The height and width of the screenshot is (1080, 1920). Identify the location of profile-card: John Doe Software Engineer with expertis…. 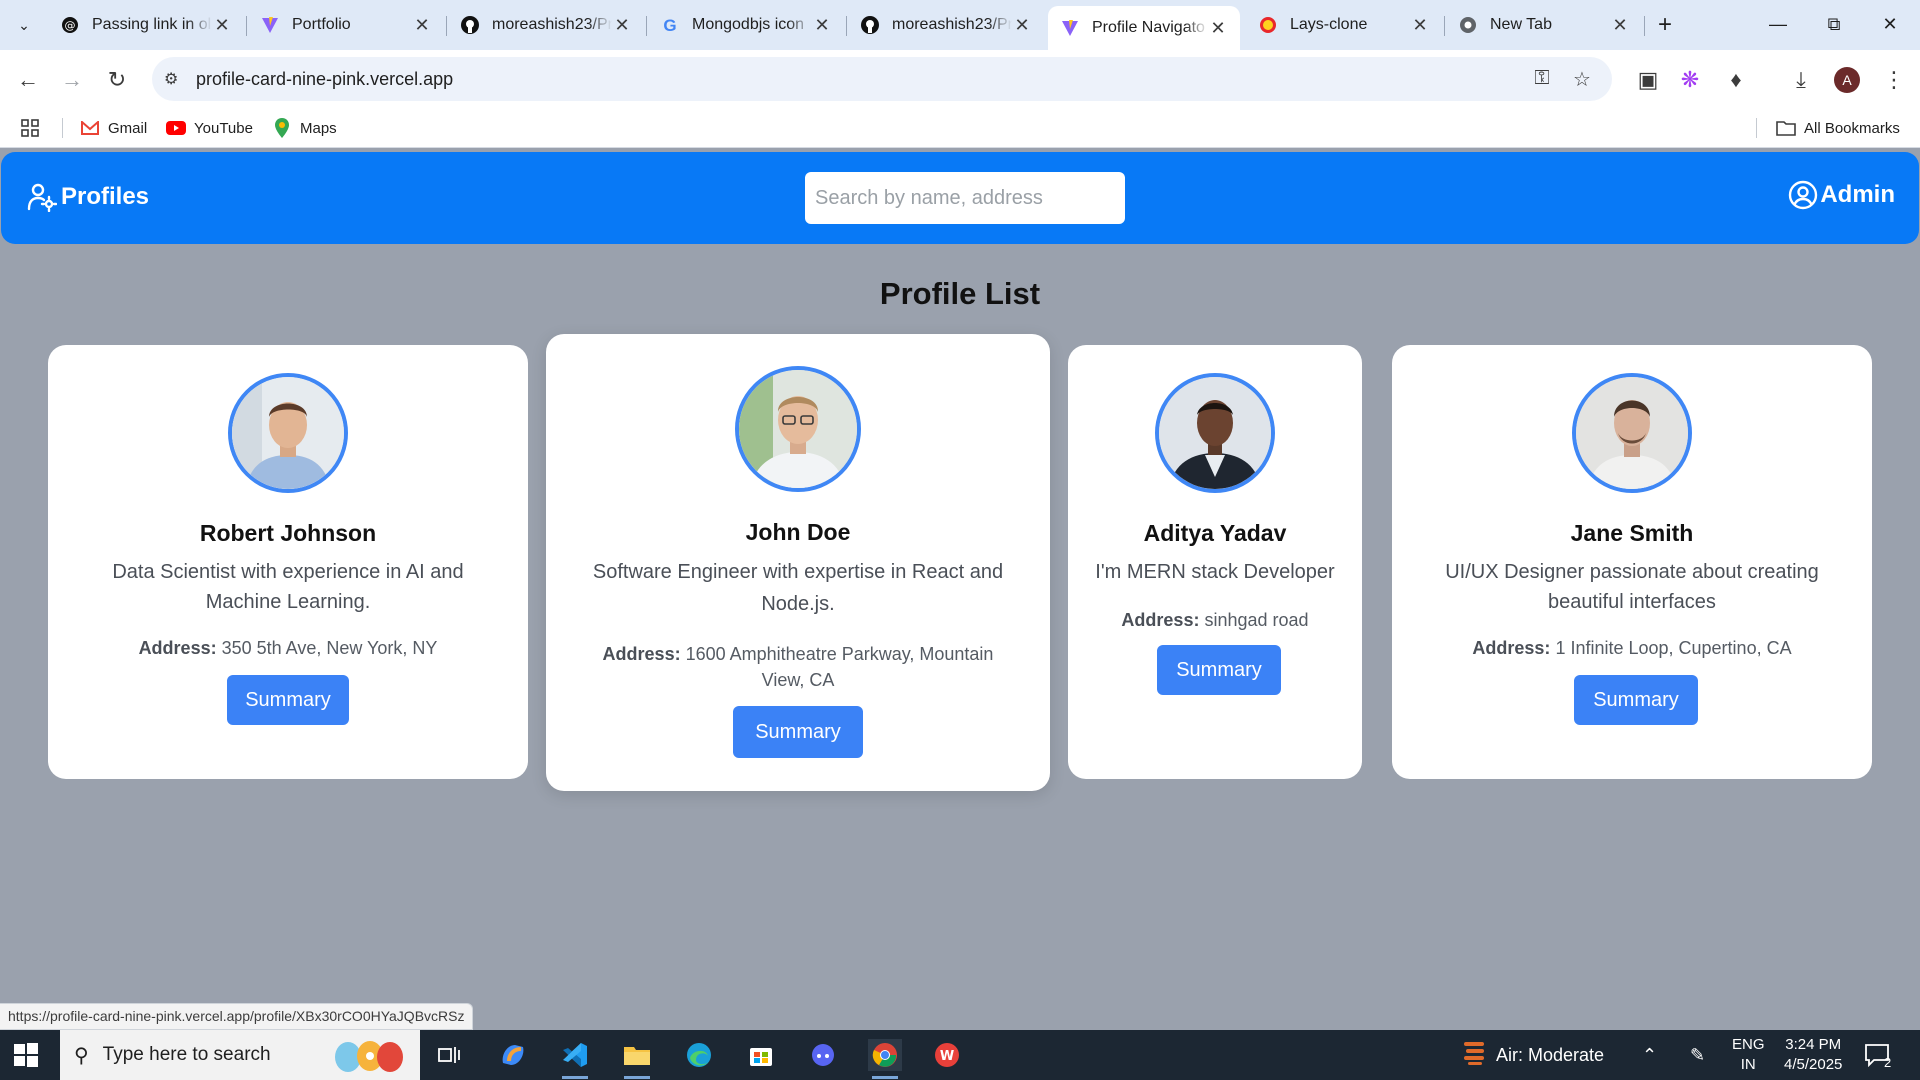
(798, 562).